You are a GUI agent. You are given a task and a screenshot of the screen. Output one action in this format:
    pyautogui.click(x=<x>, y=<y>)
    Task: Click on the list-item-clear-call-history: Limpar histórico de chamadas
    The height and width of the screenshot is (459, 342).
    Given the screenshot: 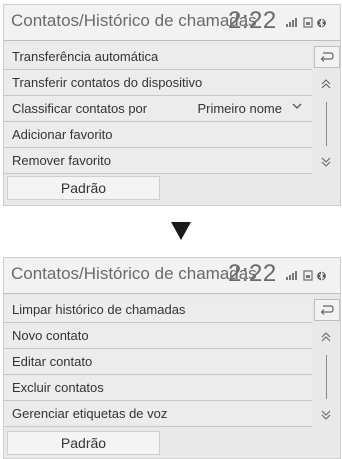 What is the action you would take?
    pyautogui.click(x=158, y=310)
    